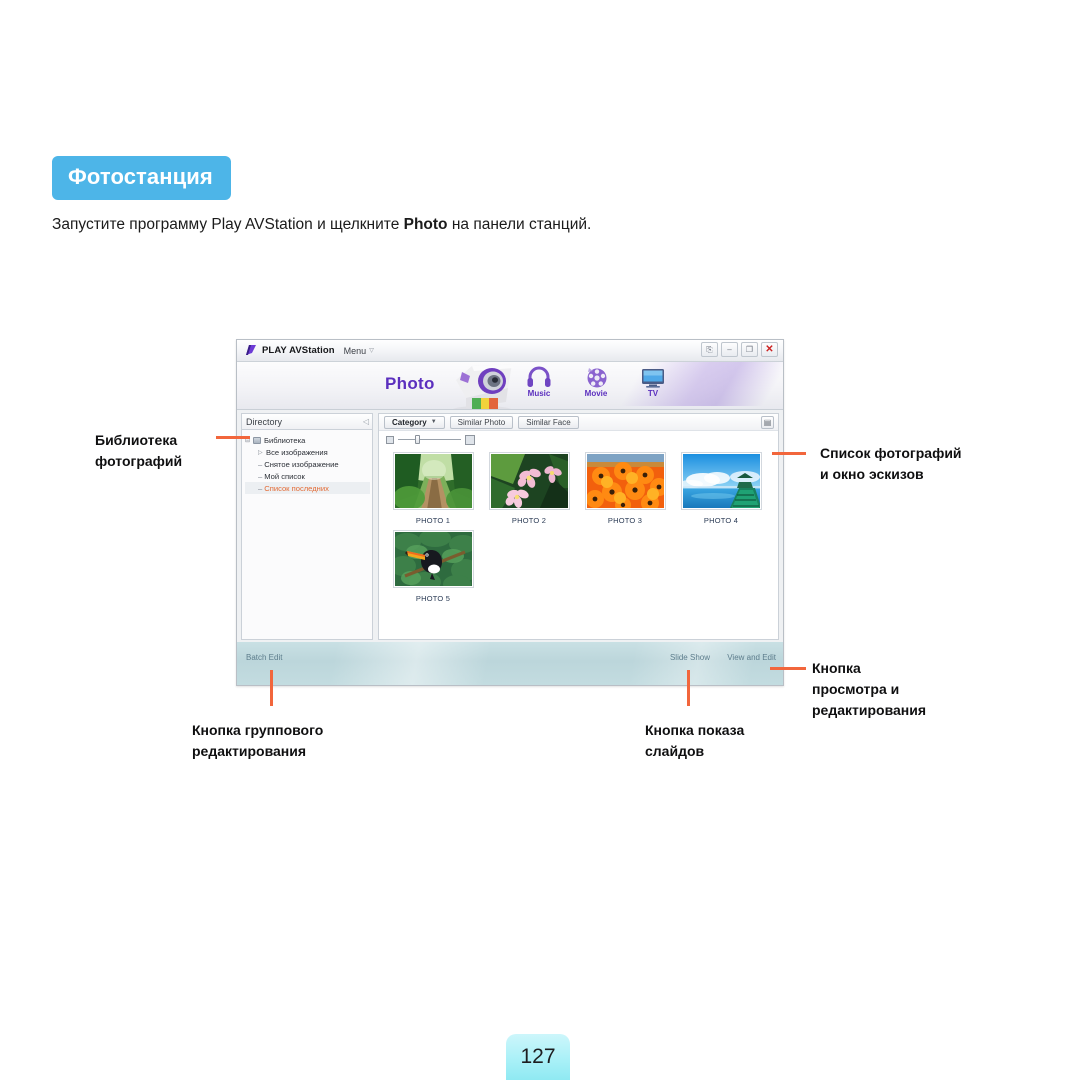 The height and width of the screenshot is (1080, 1080). What do you see at coordinates (788, 668) in the screenshot?
I see `leader-line-view-and-edit` at bounding box center [788, 668].